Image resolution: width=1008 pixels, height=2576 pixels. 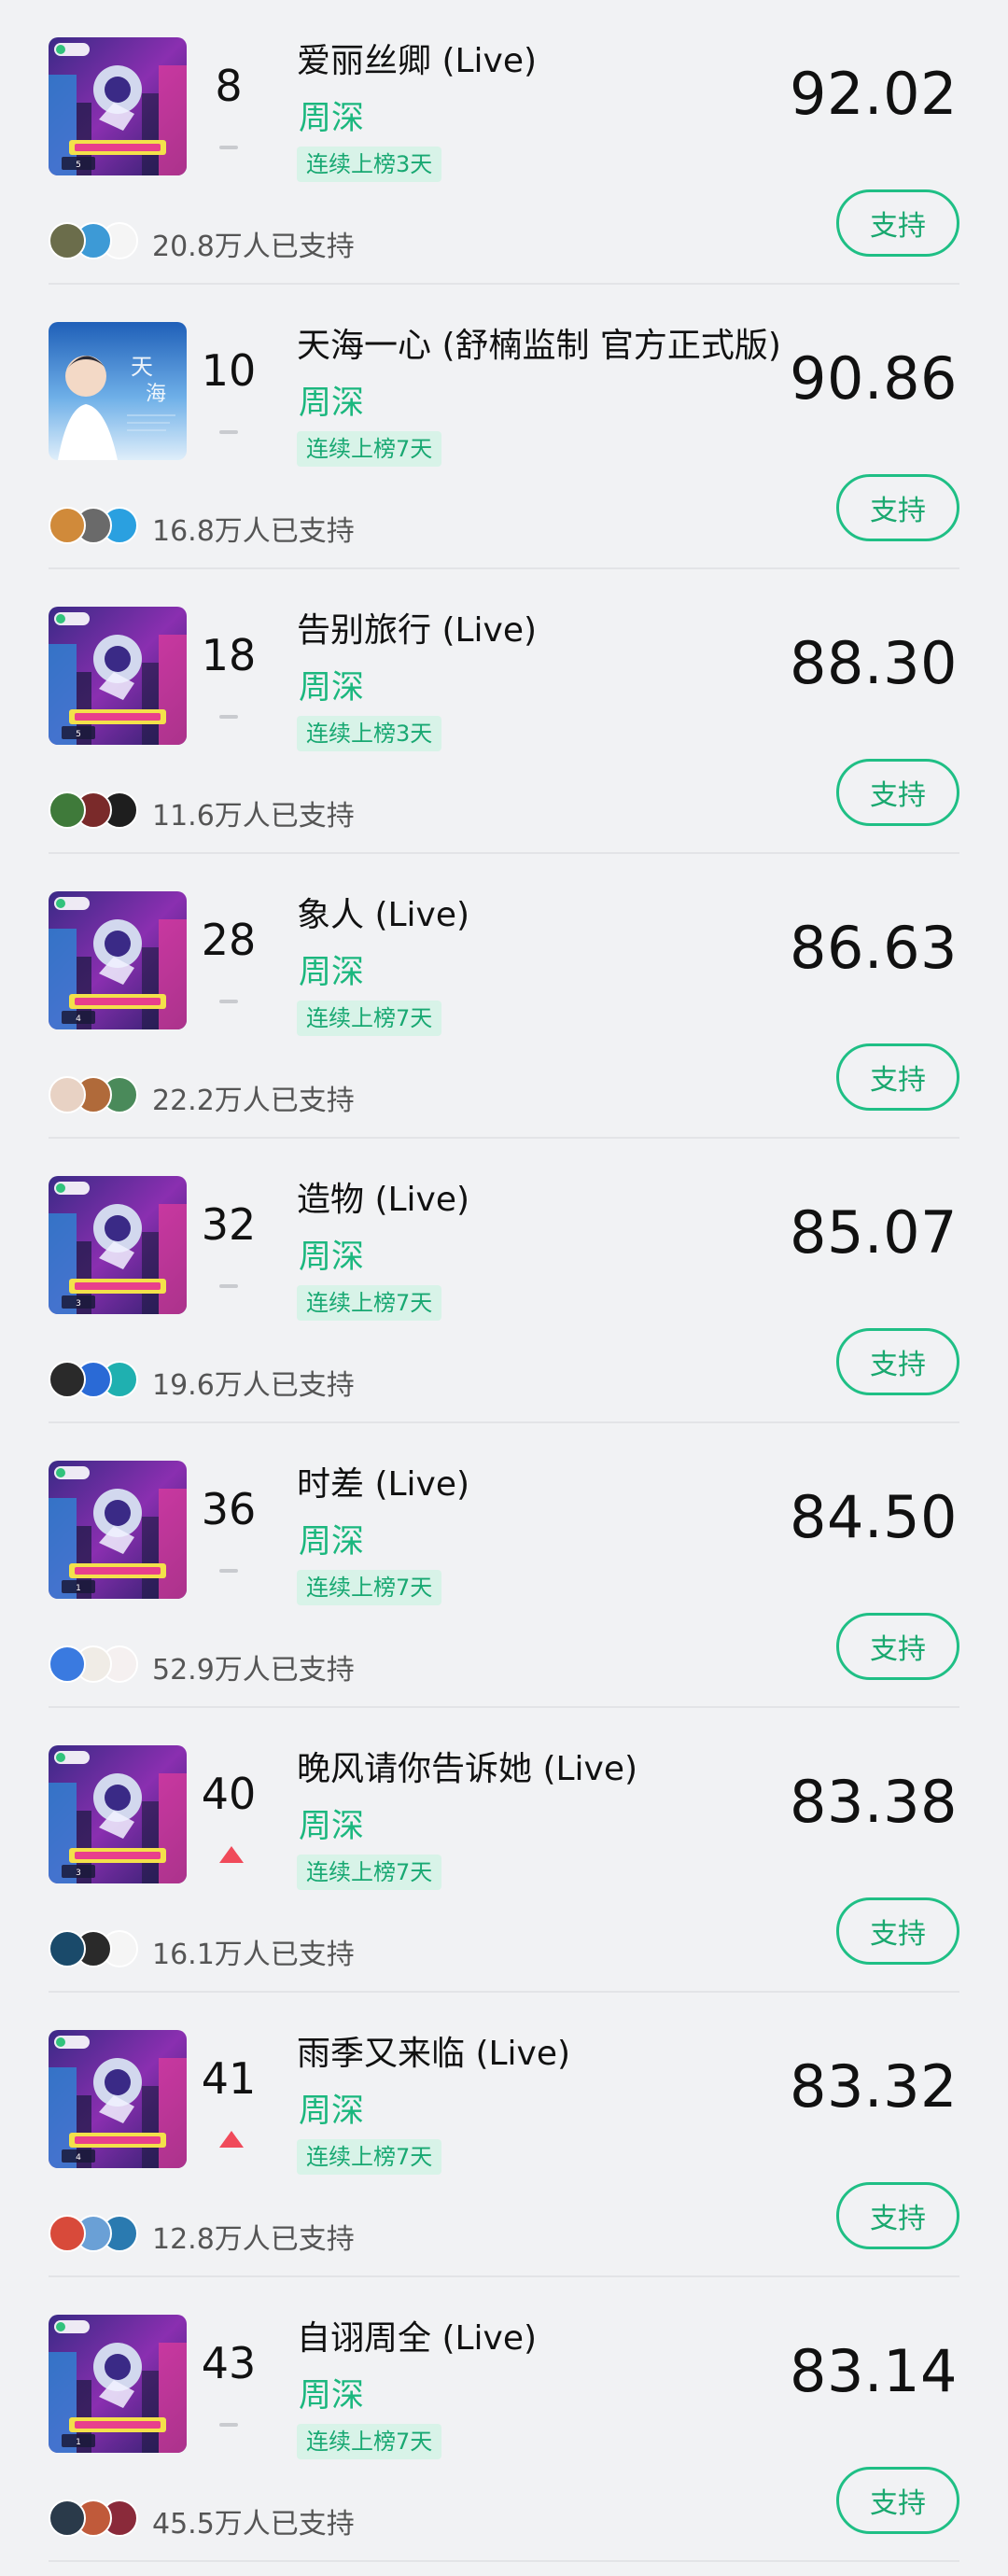 I want to click on supporter-count: 16.1万人已支持, so click(x=253, y=1955).